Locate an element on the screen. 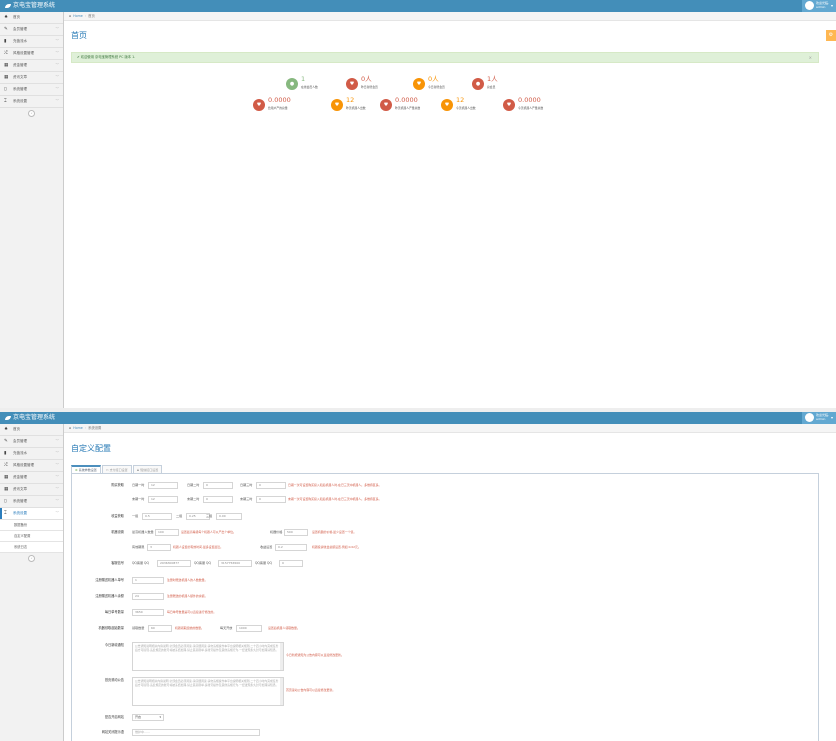 The width and height of the screenshot is (836, 741). sidebar-subitem: 自定义配置 is located at coordinates (31, 536).